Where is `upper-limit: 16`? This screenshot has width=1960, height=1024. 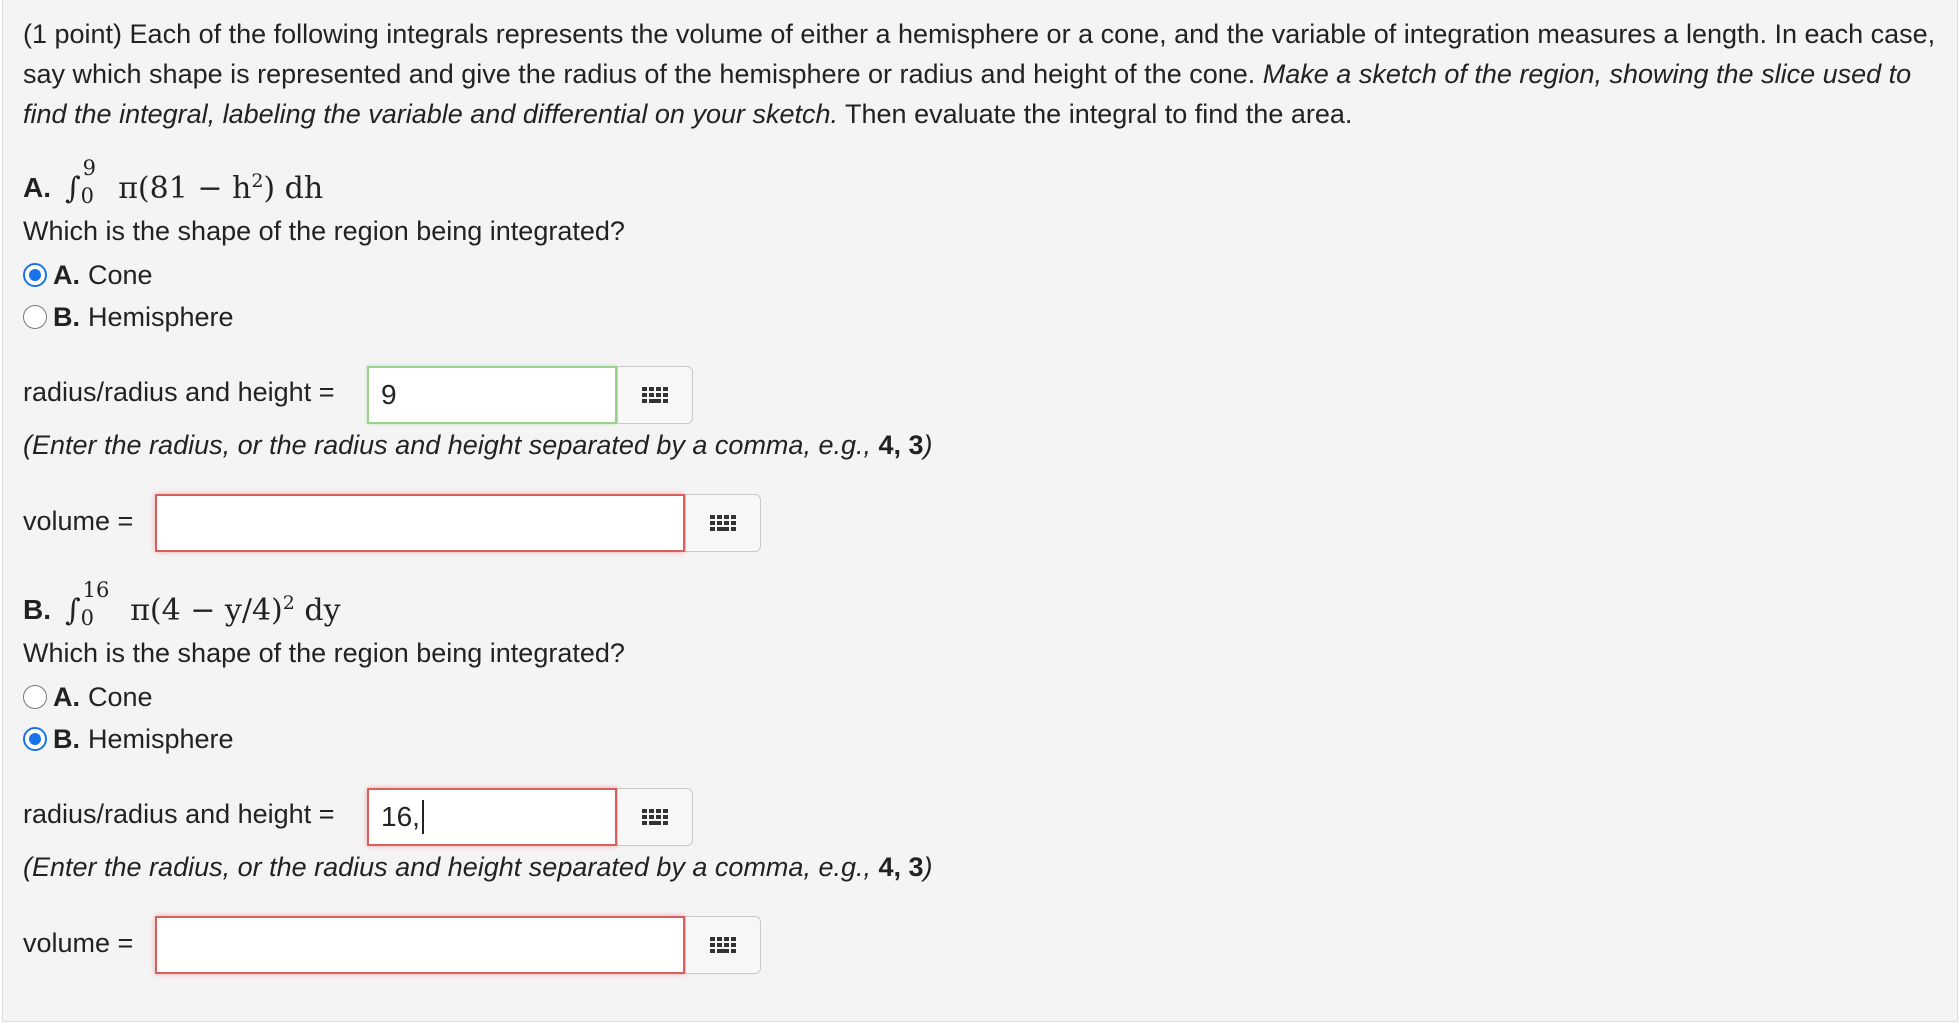
upper-limit: 16 is located at coordinates (96, 590).